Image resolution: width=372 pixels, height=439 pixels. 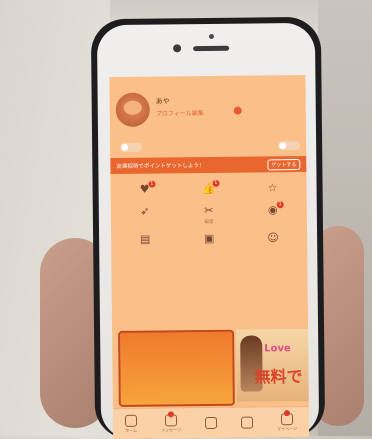 I want to click on menu-item: ☺, so click(x=273, y=239).